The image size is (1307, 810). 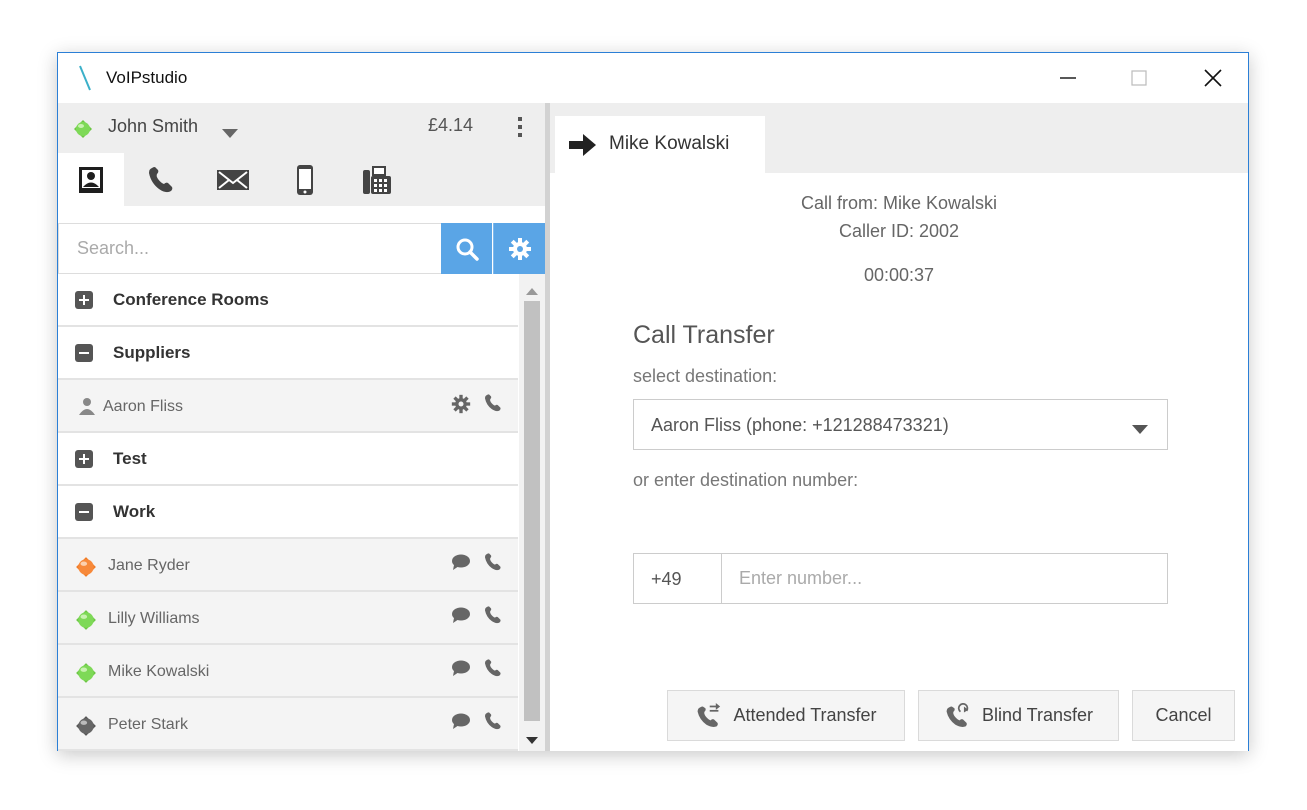 I want to click on scrollbar-thumb, so click(x=532, y=511).